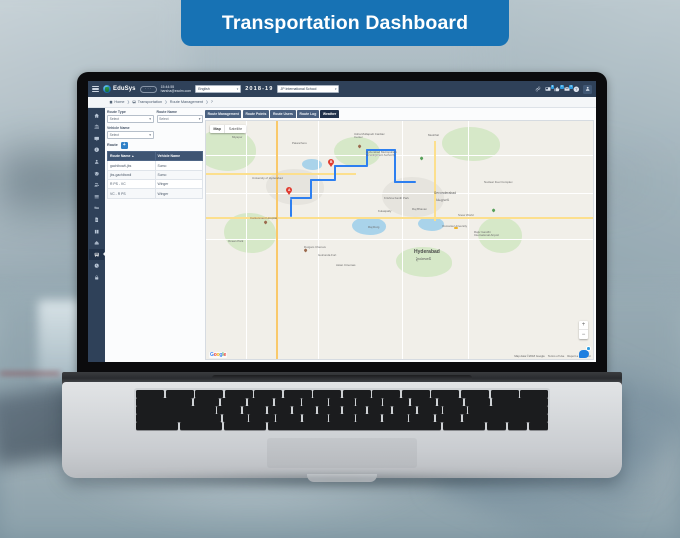 The image size is (680, 538). I want to click on sidebar-item-info, so click(96, 150).